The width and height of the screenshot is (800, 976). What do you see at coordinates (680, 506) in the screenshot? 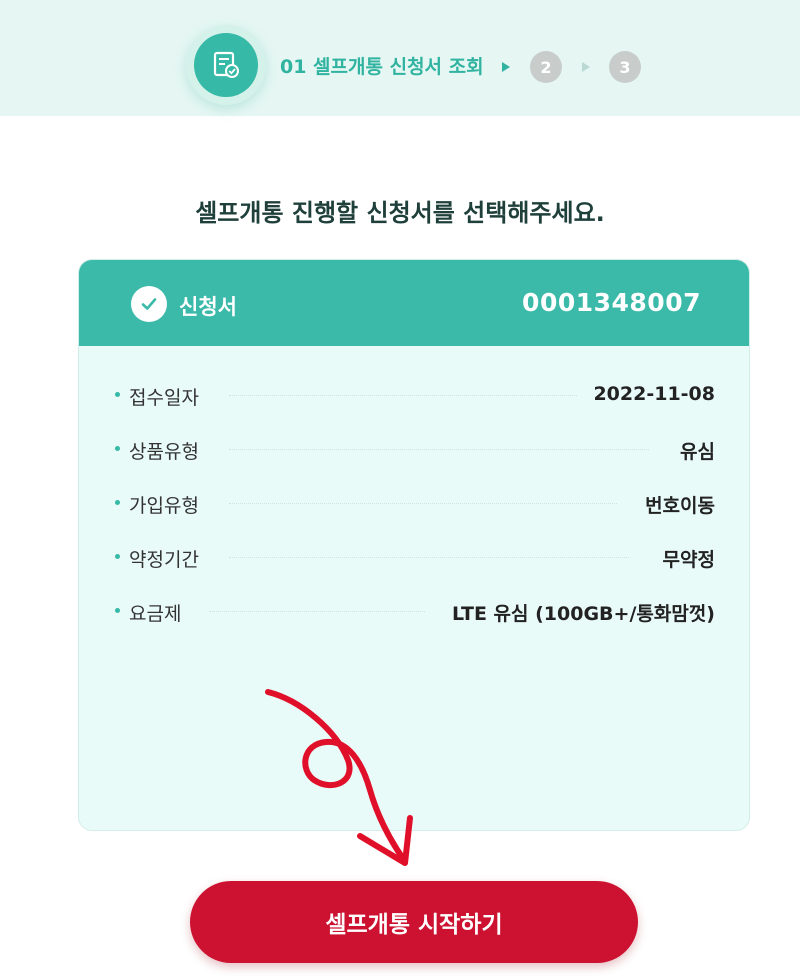
I see `detail-value: 번호이동` at bounding box center [680, 506].